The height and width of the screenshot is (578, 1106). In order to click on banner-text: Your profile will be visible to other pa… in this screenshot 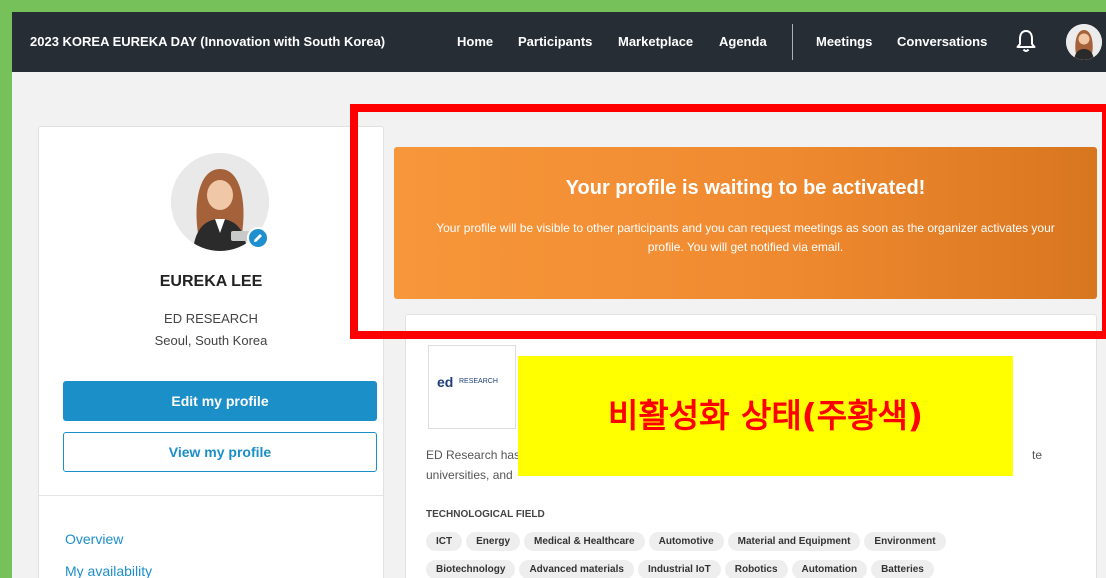, I will do `click(745, 237)`.